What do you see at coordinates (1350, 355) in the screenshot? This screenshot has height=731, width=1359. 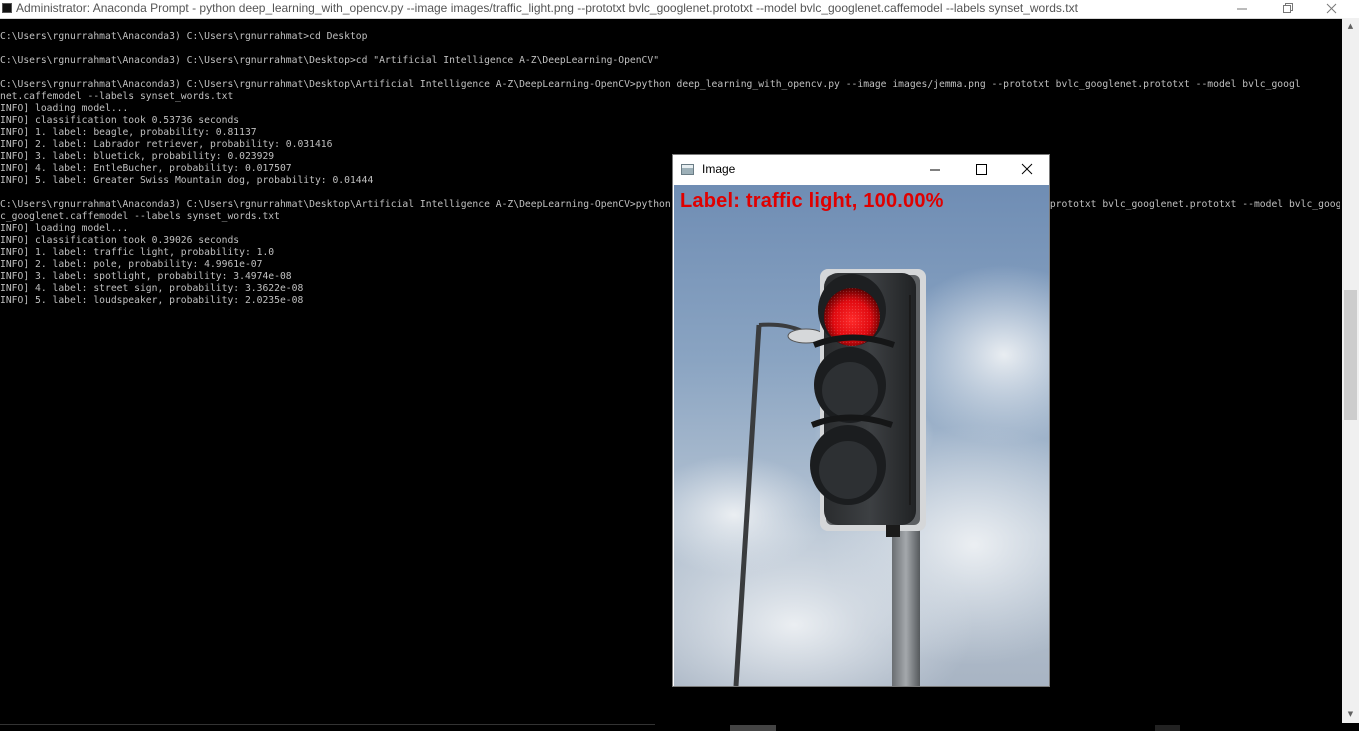 I see `scroll-thumb` at bounding box center [1350, 355].